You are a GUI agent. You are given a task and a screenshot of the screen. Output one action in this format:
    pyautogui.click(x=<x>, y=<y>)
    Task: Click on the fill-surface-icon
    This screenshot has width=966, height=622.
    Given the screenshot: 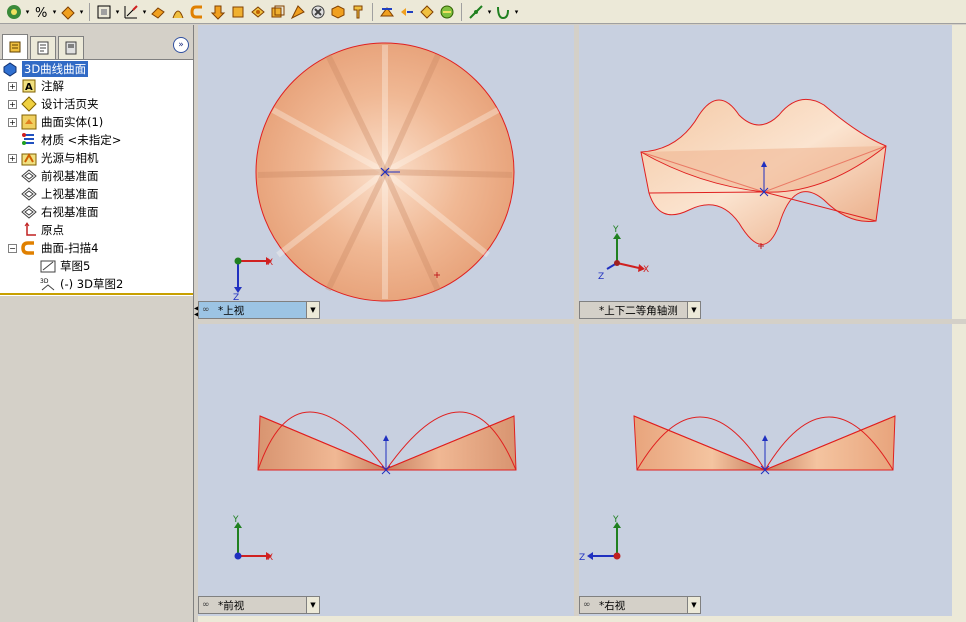 What is the action you would take?
    pyautogui.click(x=298, y=12)
    